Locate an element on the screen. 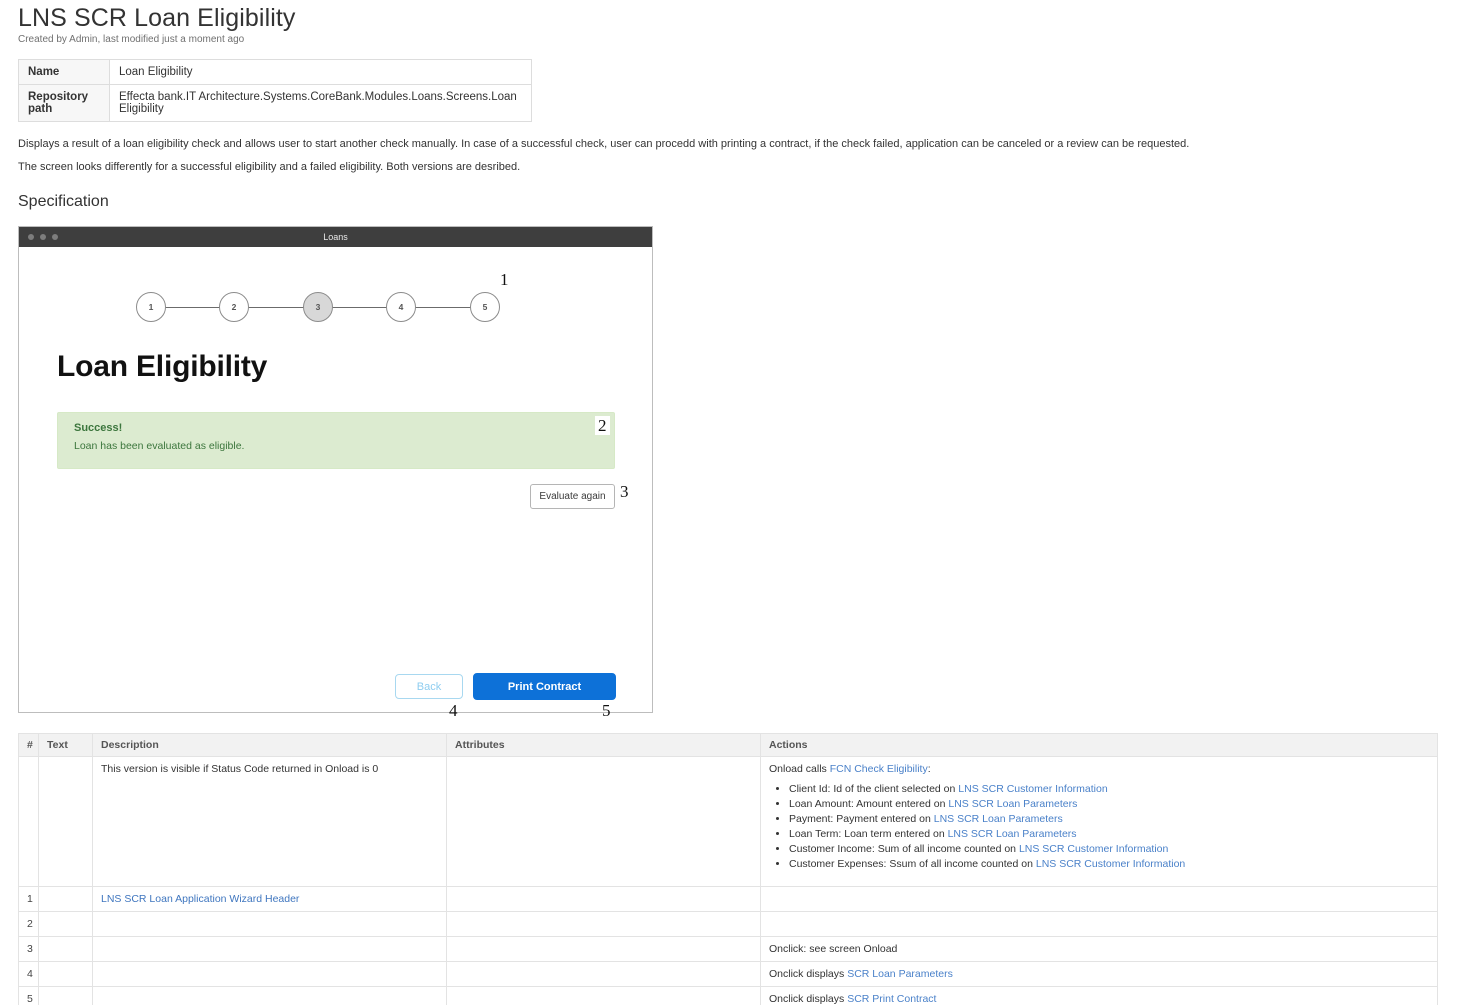 The width and height of the screenshot is (1465, 1005). table-row: Name Loan Eligibility is located at coordinates (275, 72).